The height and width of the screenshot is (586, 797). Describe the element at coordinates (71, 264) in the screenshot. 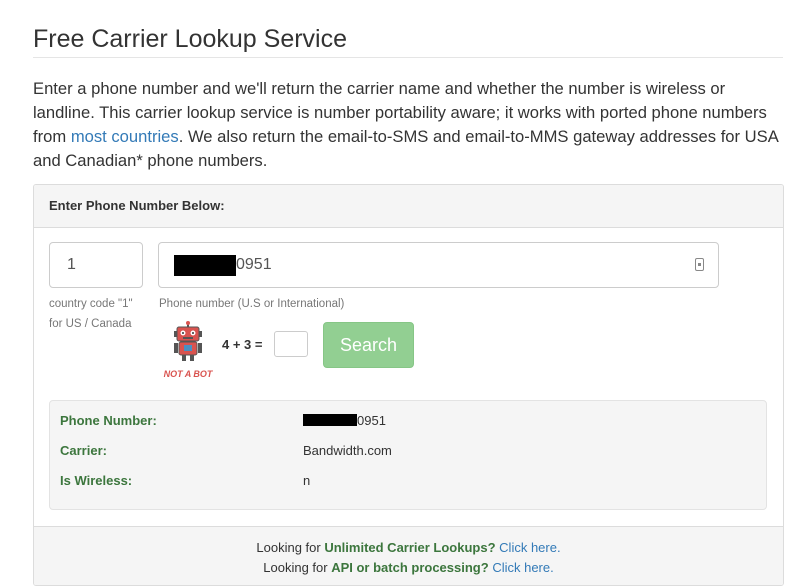

I see `country-code-value: 1` at that location.